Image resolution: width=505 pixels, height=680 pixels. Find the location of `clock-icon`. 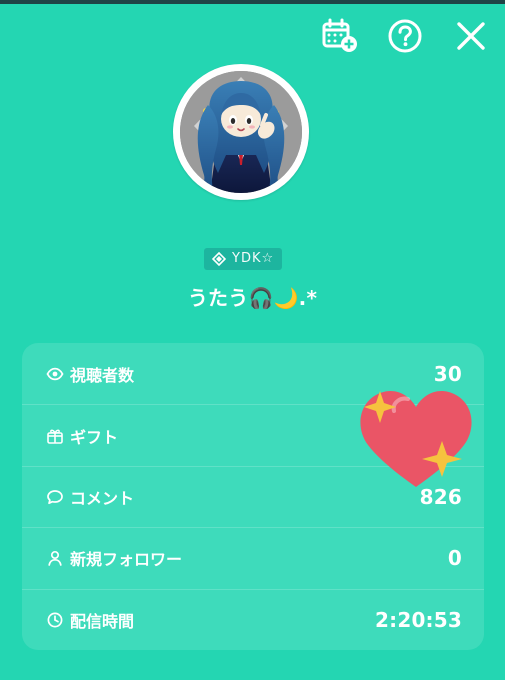

clock-icon is located at coordinates (55, 620).